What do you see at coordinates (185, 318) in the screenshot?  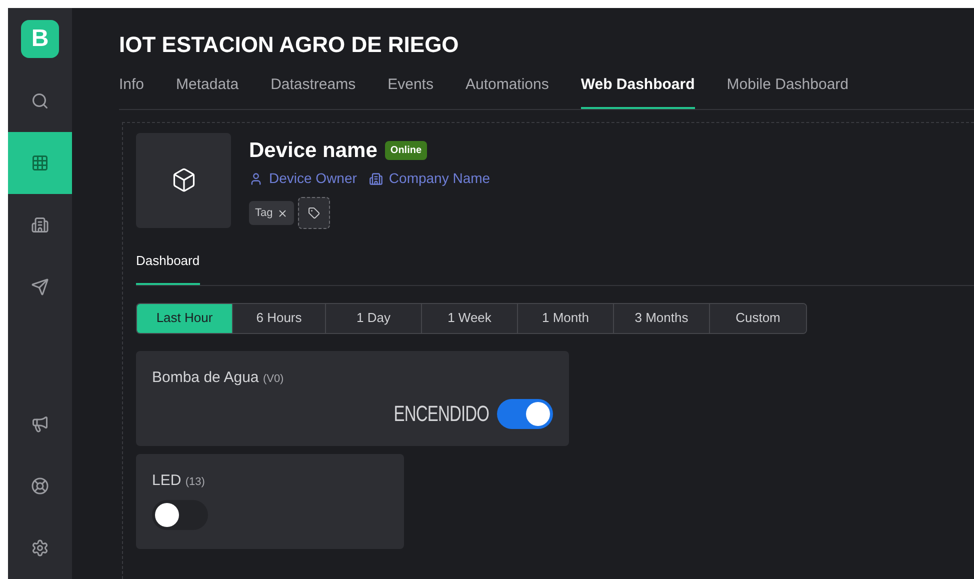 I see `time-range-button: Last Hour` at bounding box center [185, 318].